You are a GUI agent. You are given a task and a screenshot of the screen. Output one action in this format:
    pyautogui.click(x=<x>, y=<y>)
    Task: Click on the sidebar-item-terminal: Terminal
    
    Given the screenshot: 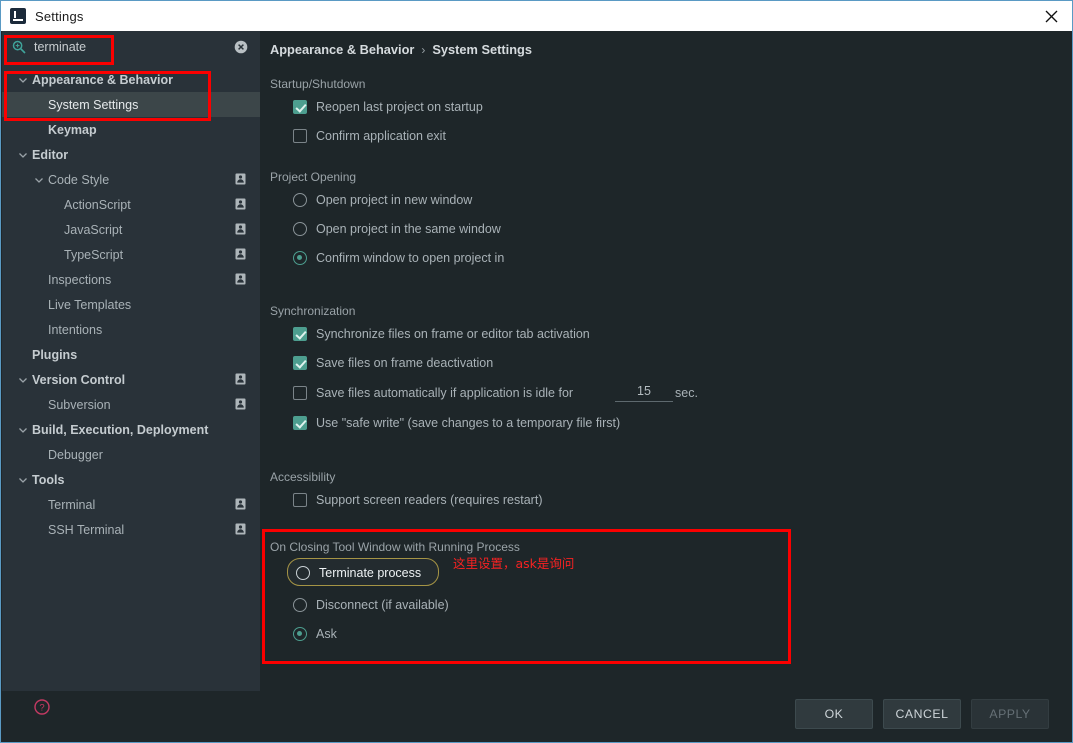 What is the action you would take?
    pyautogui.click(x=131, y=504)
    